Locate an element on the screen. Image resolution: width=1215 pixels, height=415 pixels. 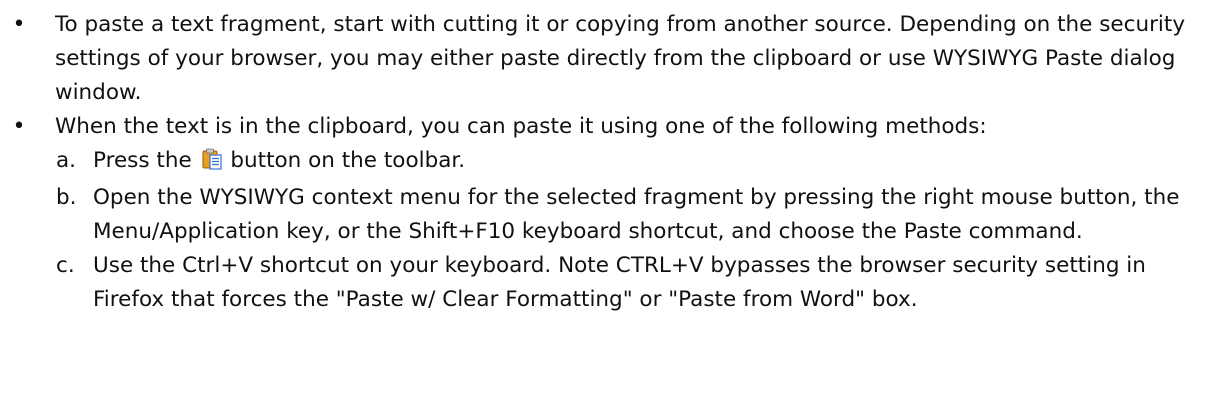
method-item-toolbar-button: a. Press the button on the toolbar. is located at coordinates (607, 162).